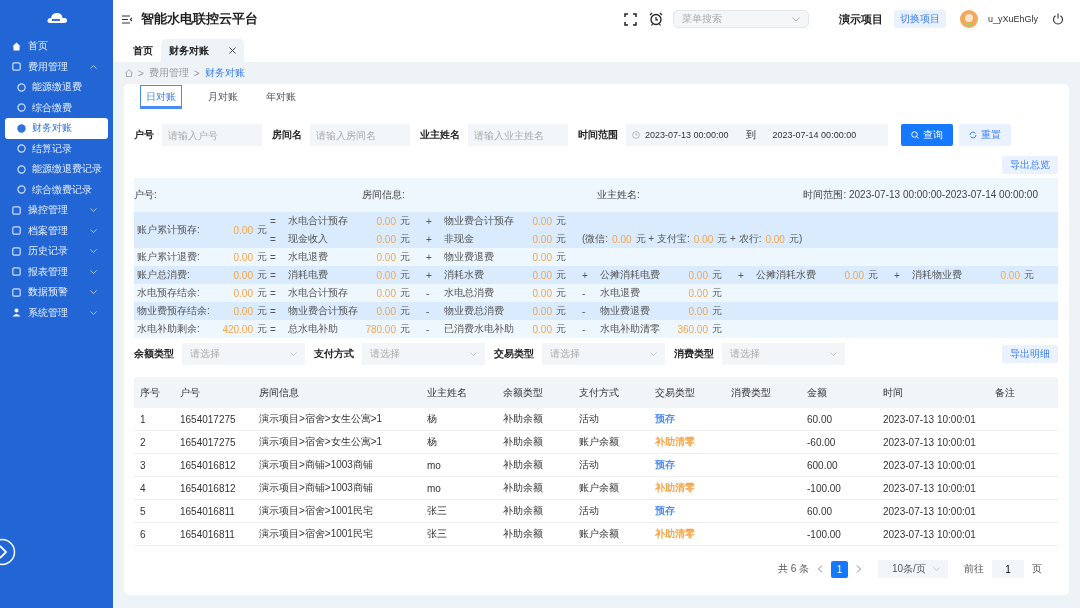  I want to click on summary-field: 房间信息:, so click(479, 195).